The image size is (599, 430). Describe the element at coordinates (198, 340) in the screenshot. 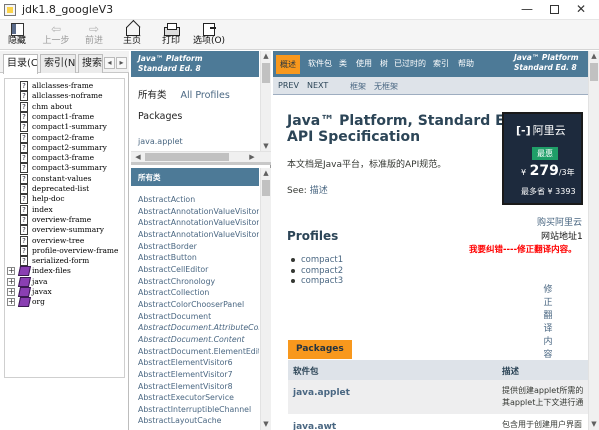

I see `class-link: AbstractDocument.Content` at that location.